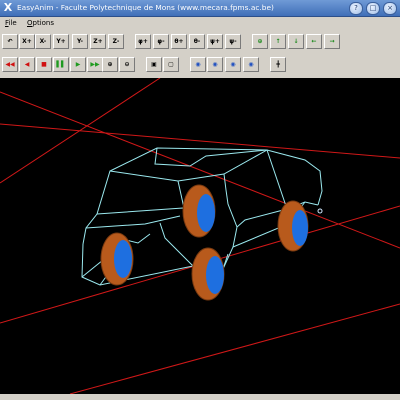 This screenshot has height=400, width=400. I want to click on pause-icon: ▌▌, so click(61, 64).